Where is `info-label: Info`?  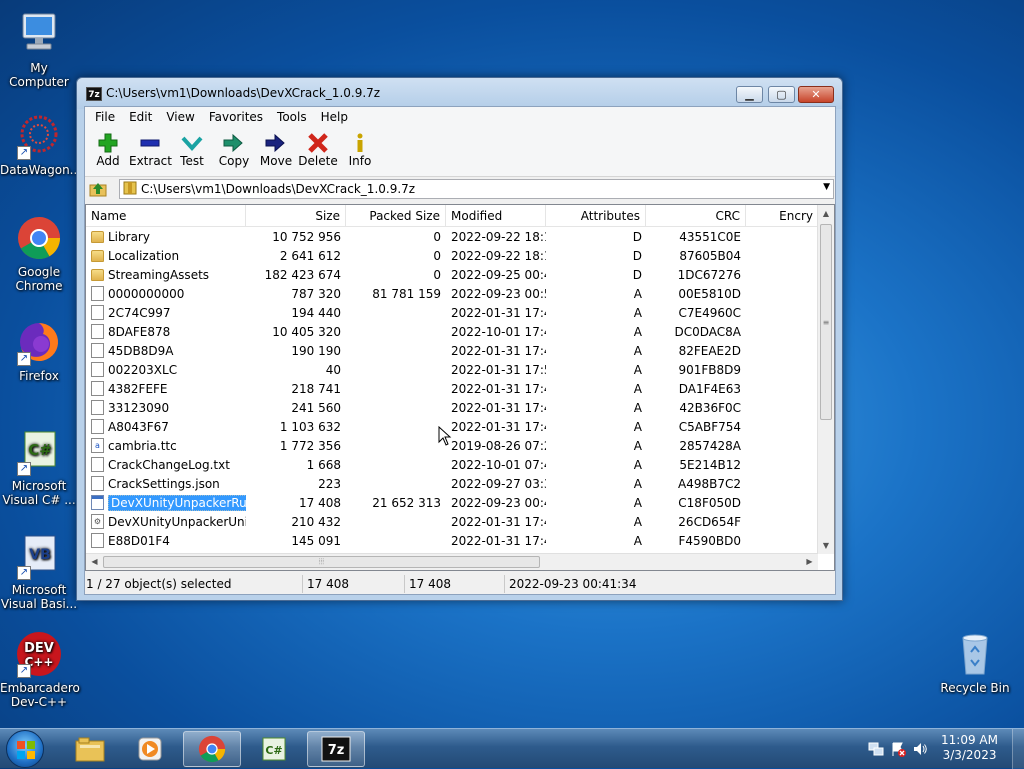
info-label: Info is located at coordinates (360, 161).